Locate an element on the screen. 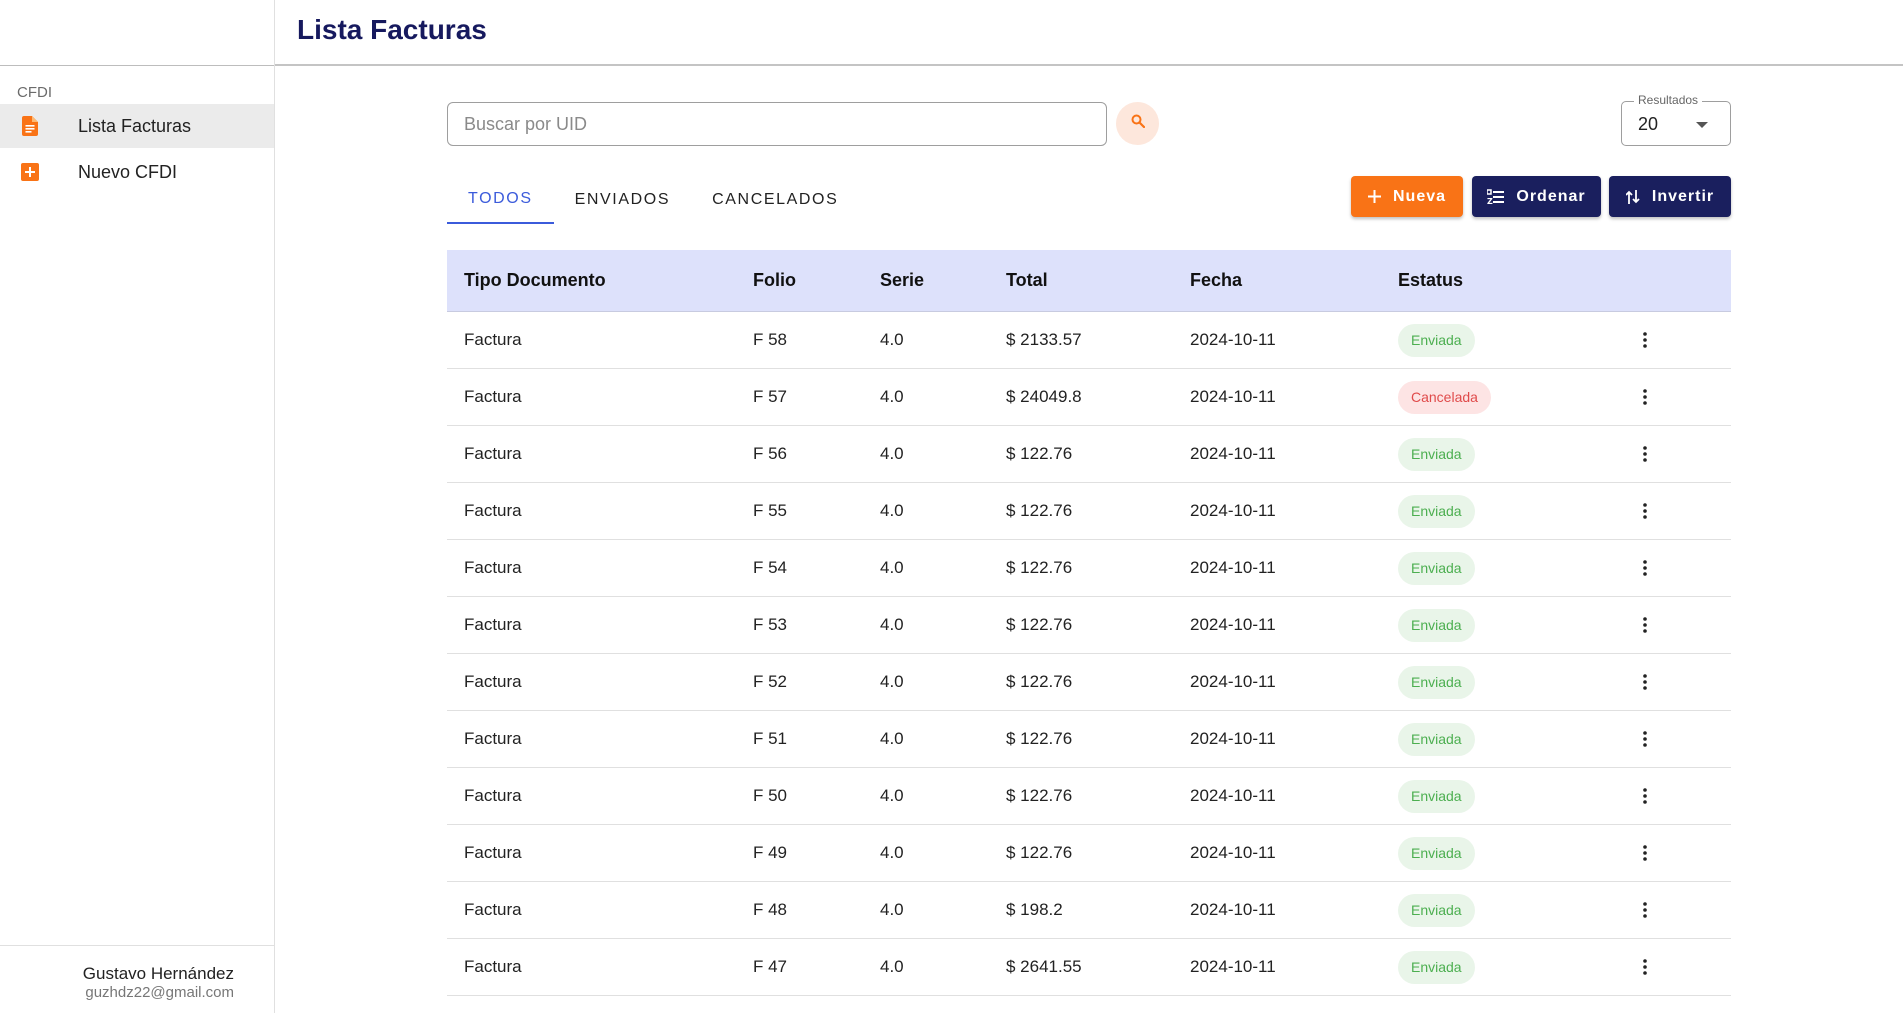  folio-cell: F 54 is located at coordinates (770, 567).